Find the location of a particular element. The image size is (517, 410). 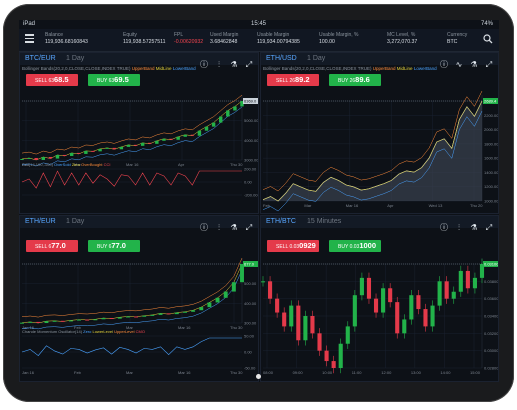

x-tick-label: Jan 16 is located at coordinates (28, 372).